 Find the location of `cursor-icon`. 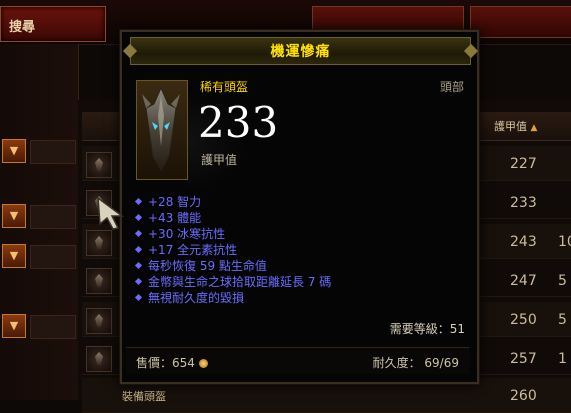

cursor-icon is located at coordinates (111, 213).